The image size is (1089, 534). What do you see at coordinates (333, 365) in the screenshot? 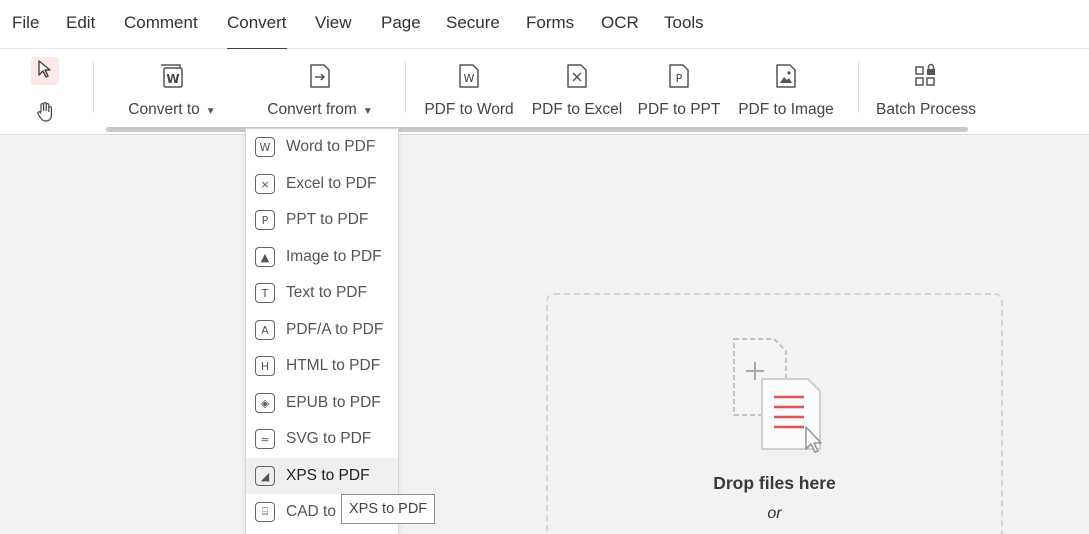
I see `dropdown-item-label: HTML to PDF` at bounding box center [333, 365].